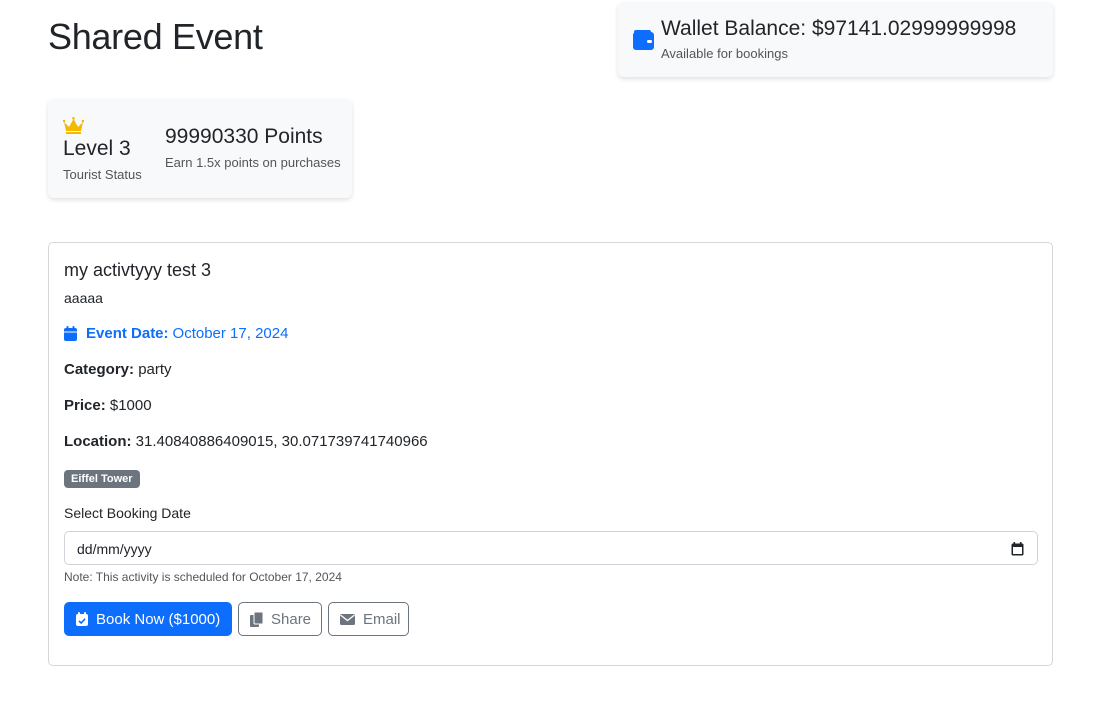 This screenshot has width=1113, height=723. What do you see at coordinates (155, 36) in the screenshot?
I see `page-title: Shared Event` at bounding box center [155, 36].